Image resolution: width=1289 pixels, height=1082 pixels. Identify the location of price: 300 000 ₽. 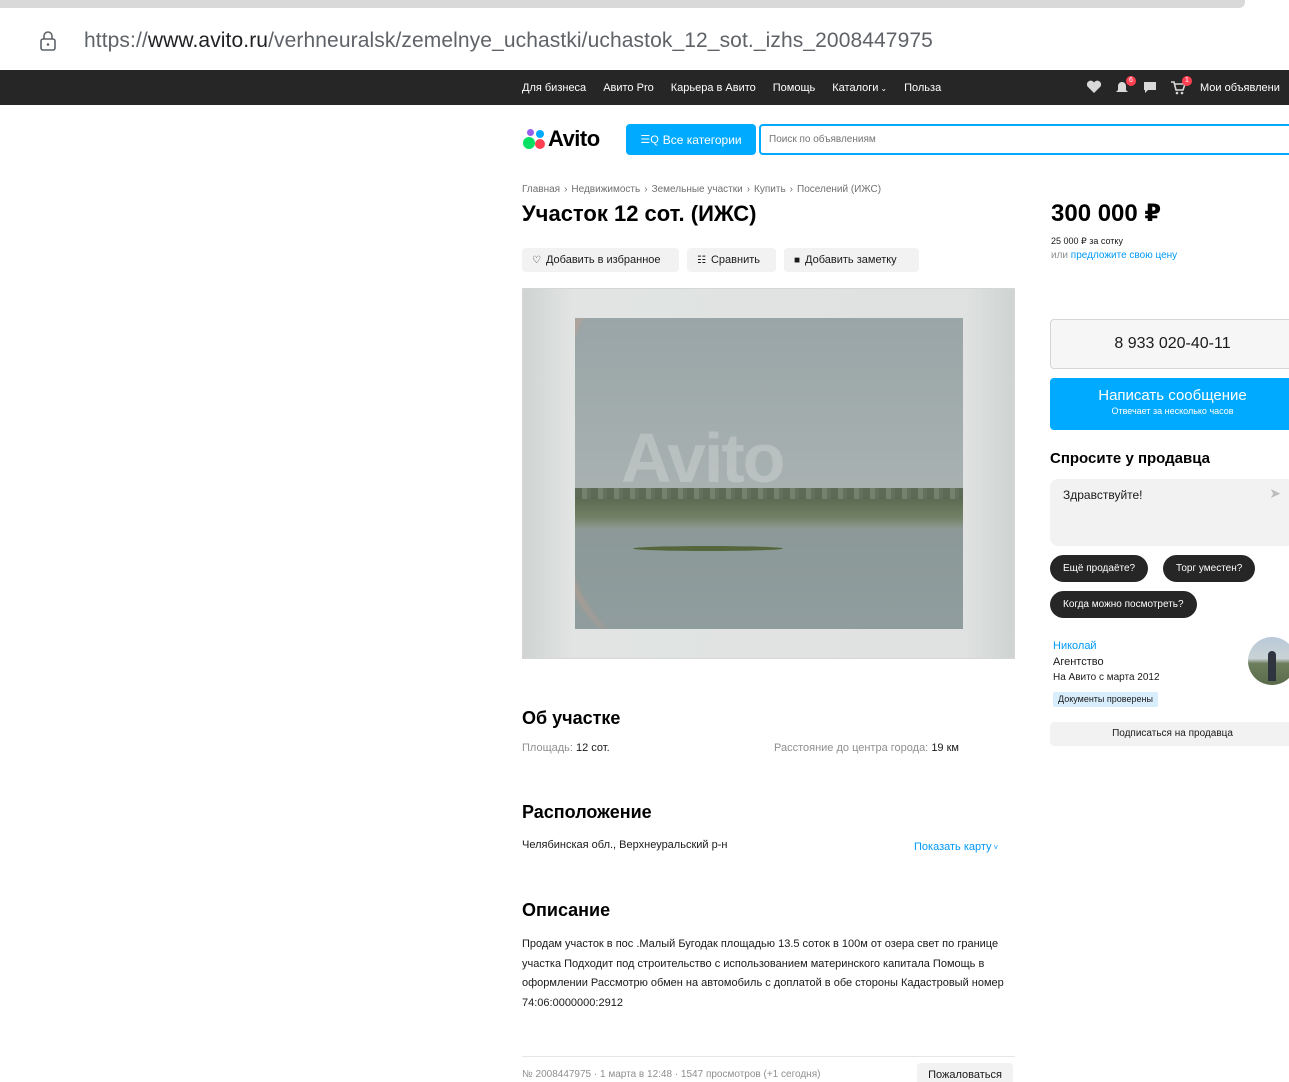
(1106, 213).